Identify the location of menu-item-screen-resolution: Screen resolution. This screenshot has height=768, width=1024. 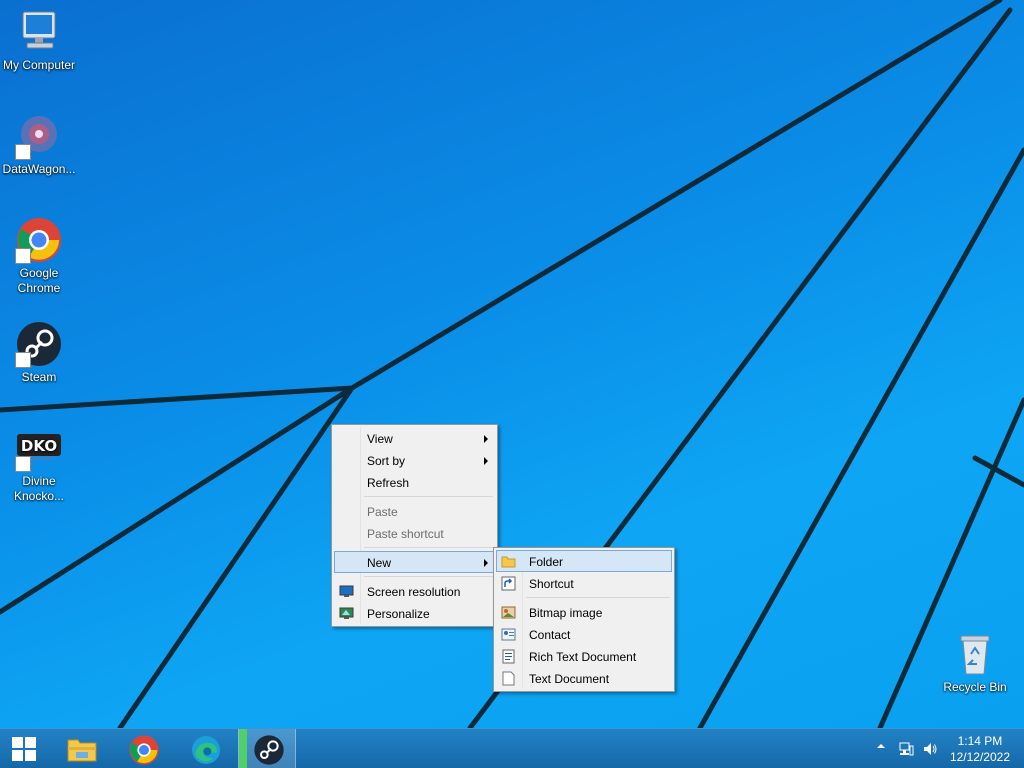
(414, 591).